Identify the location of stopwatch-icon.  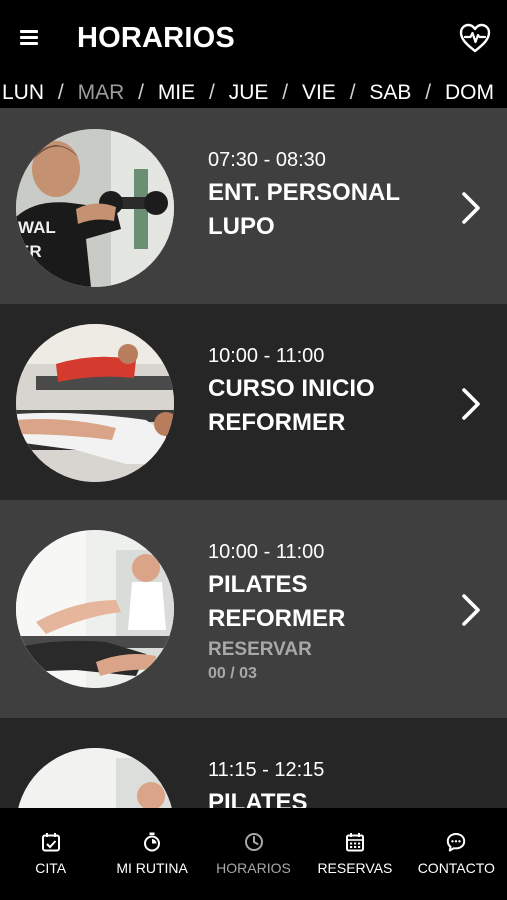
(152, 842).